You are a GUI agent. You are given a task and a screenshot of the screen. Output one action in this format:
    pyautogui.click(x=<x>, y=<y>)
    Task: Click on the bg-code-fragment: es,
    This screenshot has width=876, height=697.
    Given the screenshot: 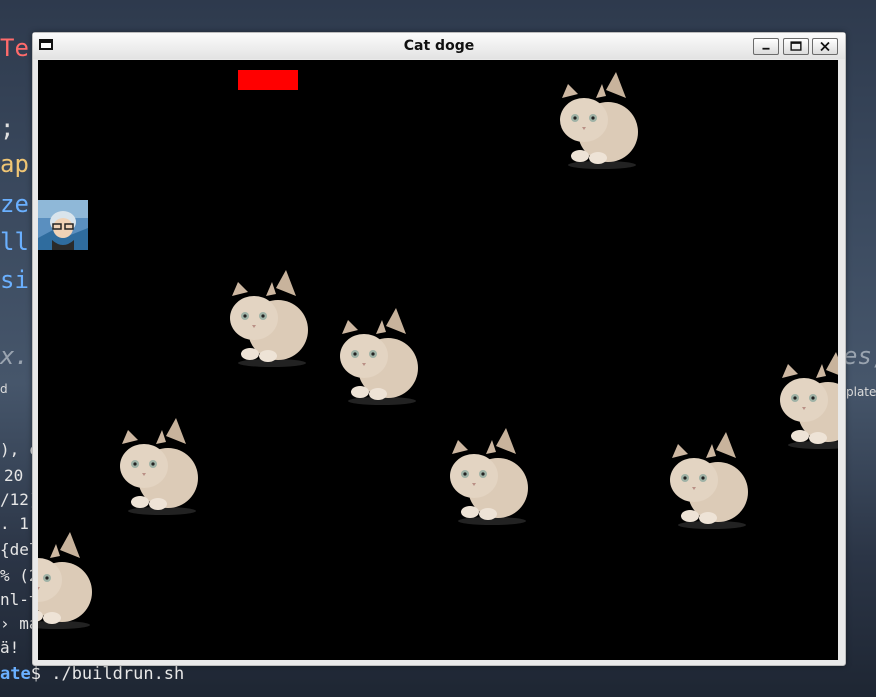 What is the action you would take?
    pyautogui.click(x=859, y=356)
    